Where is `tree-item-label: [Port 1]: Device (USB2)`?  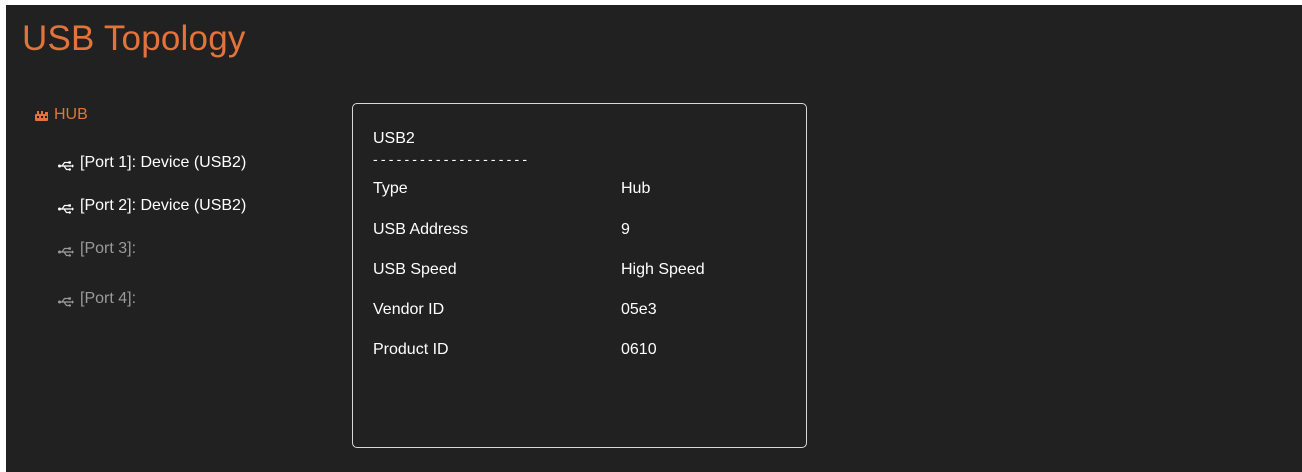 tree-item-label: [Port 1]: Device (USB2) is located at coordinates (163, 162).